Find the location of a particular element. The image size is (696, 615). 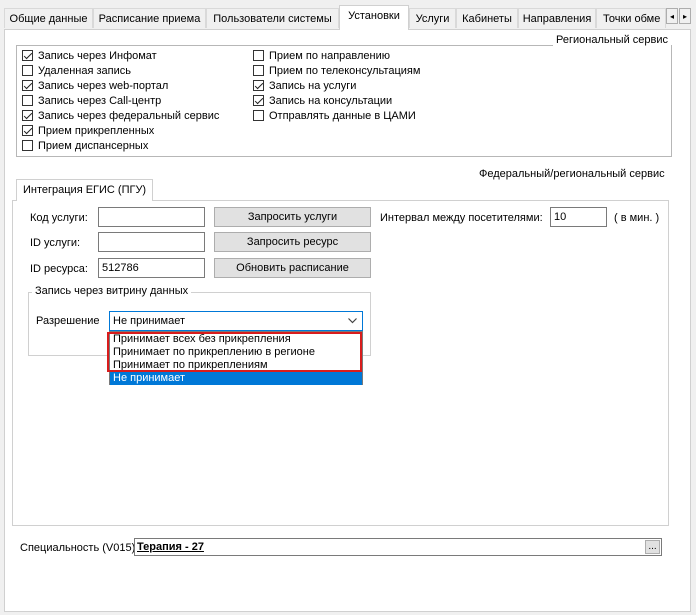

checkbox-label: Запись через Инфомат is located at coordinates (97, 56).